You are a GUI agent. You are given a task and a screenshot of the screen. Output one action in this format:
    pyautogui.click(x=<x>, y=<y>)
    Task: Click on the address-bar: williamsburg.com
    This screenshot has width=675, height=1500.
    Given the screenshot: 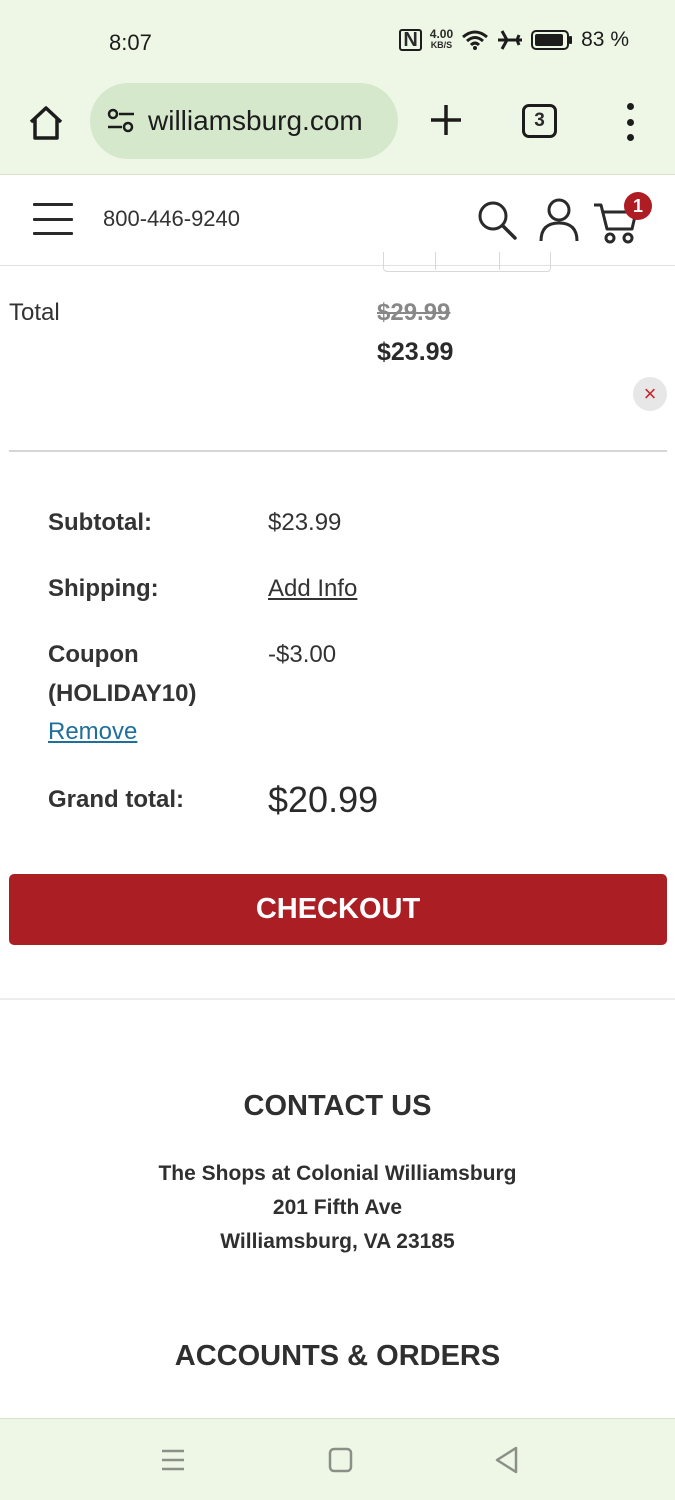 What is the action you would take?
    pyautogui.click(x=244, y=121)
    